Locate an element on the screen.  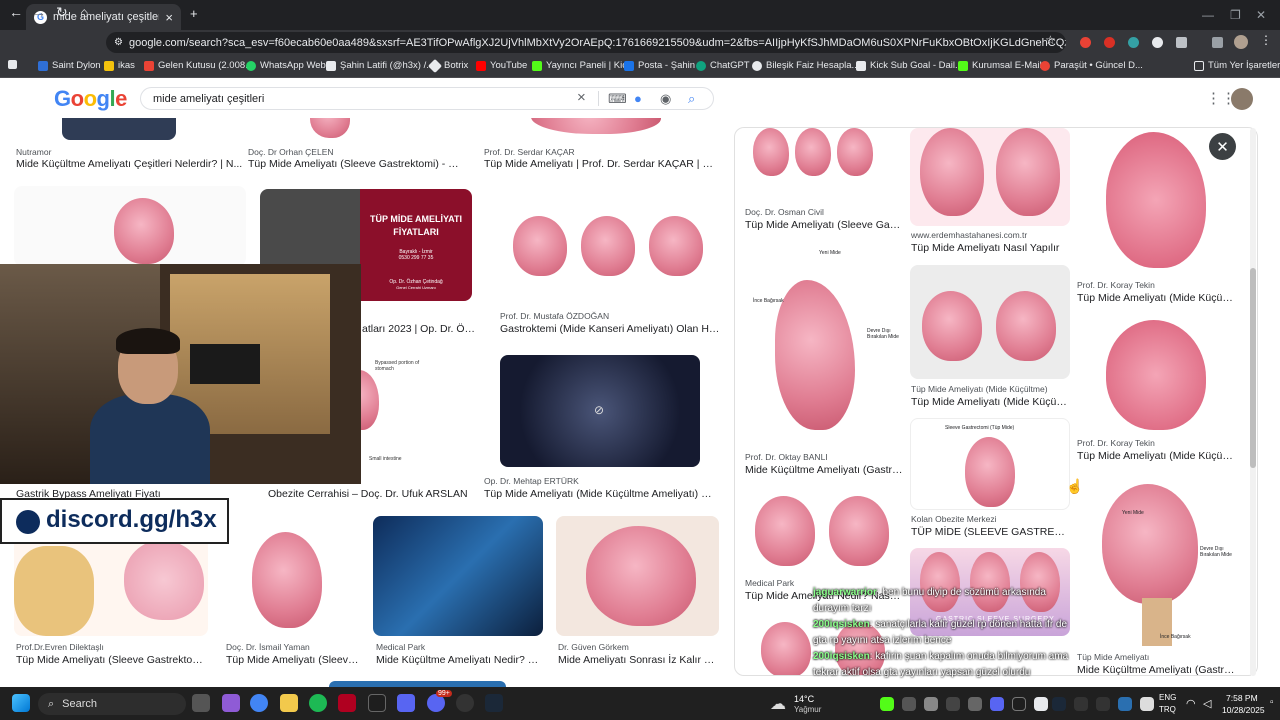
site-info-icon: ⚙ is located at coordinates (118, 42).